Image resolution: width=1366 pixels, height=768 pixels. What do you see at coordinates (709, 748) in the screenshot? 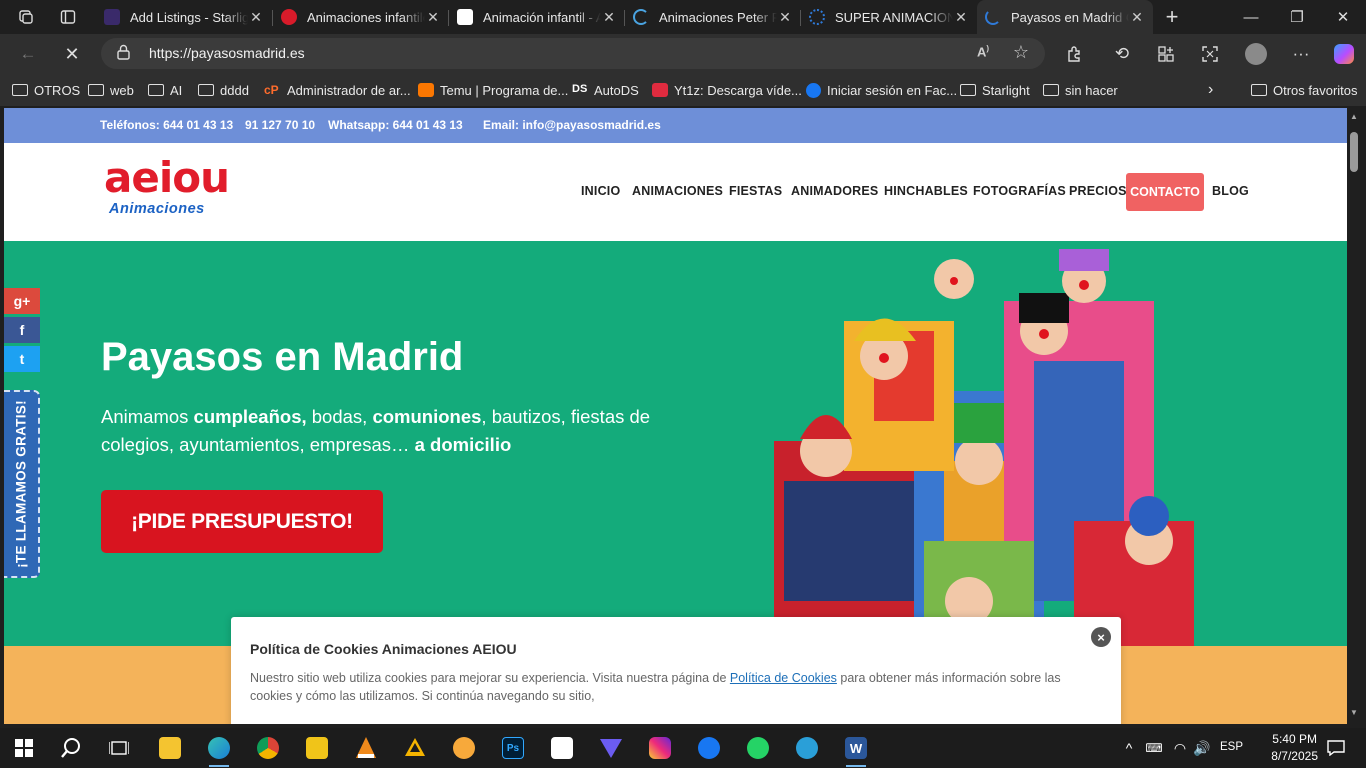
I see `facebook-app-icon` at bounding box center [709, 748].